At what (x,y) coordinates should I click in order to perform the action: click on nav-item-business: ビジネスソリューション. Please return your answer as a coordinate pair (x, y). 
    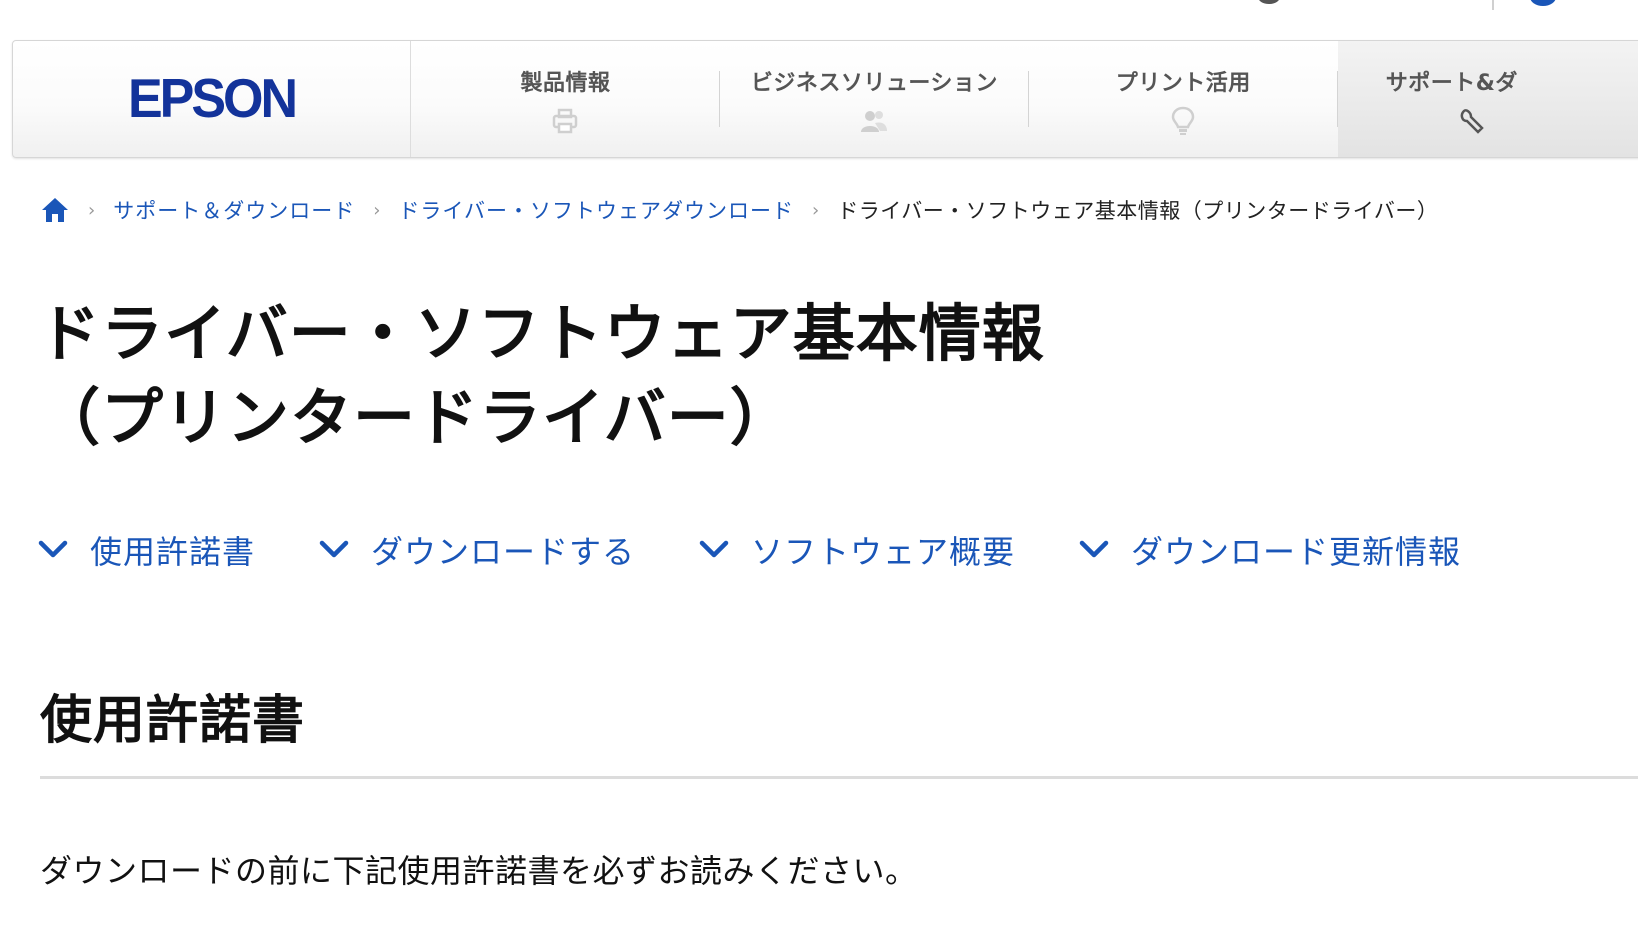
    Looking at the image, I should click on (874, 99).